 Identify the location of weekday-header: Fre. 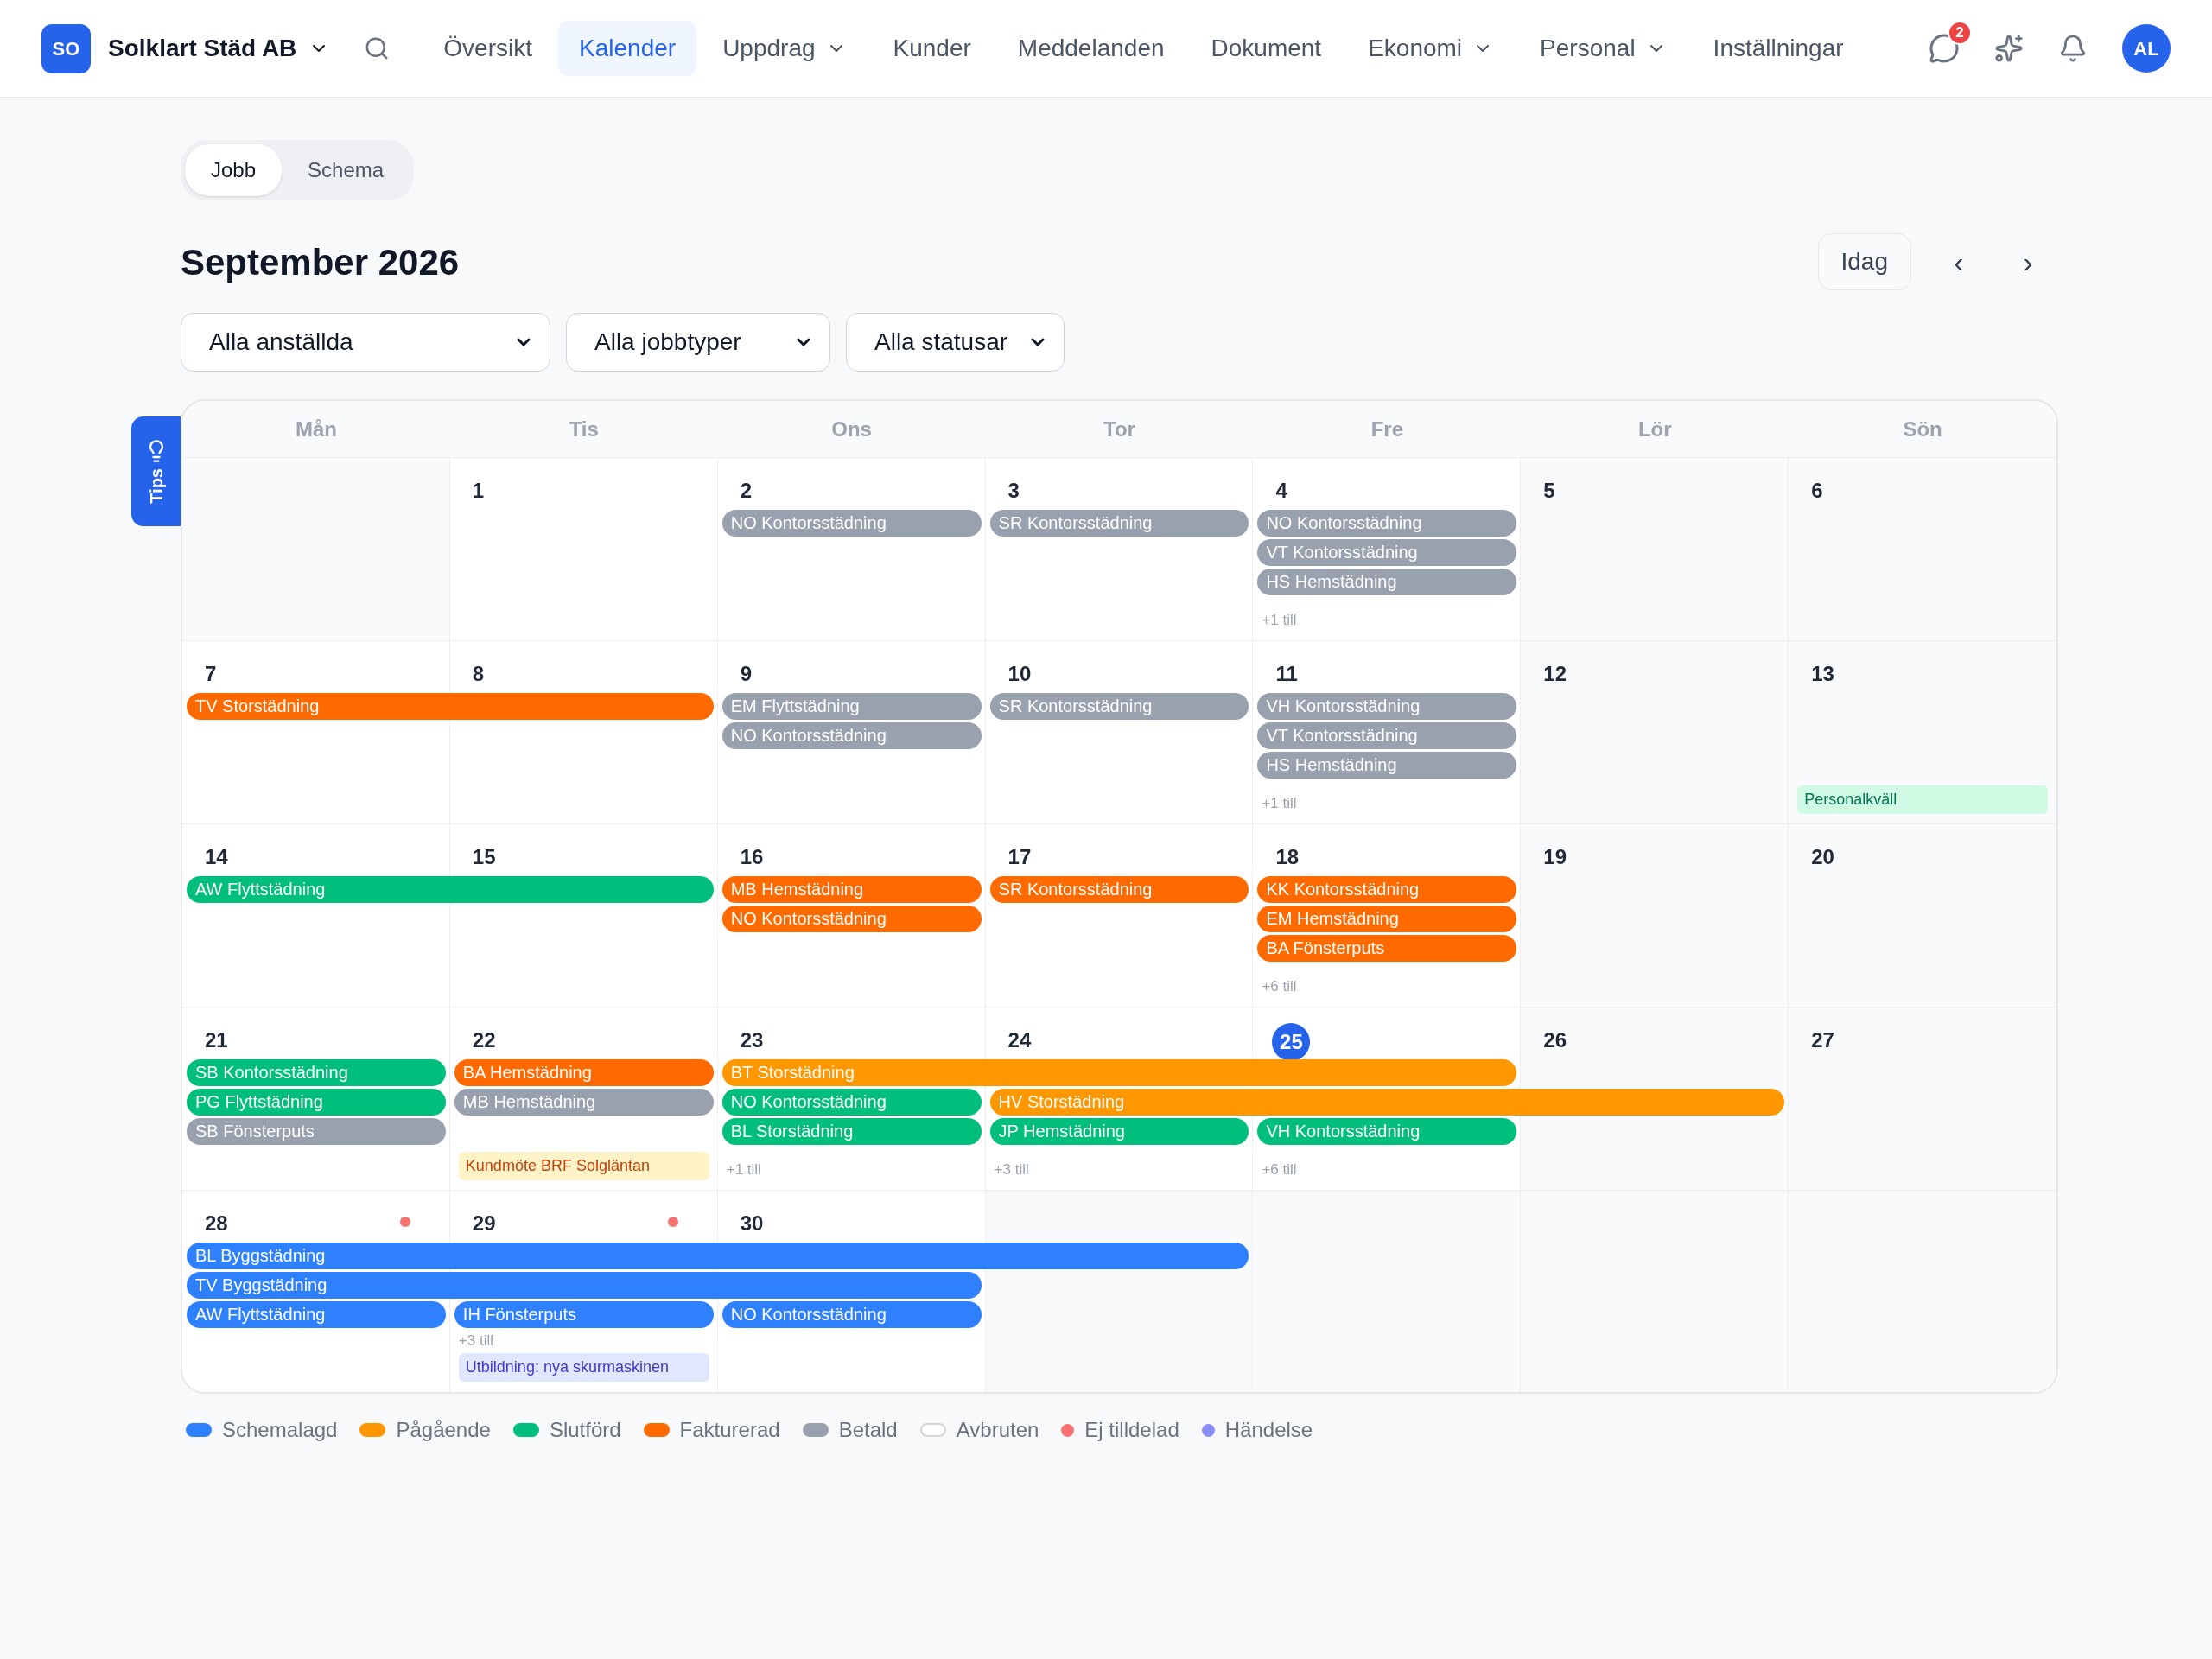
(1387, 429).